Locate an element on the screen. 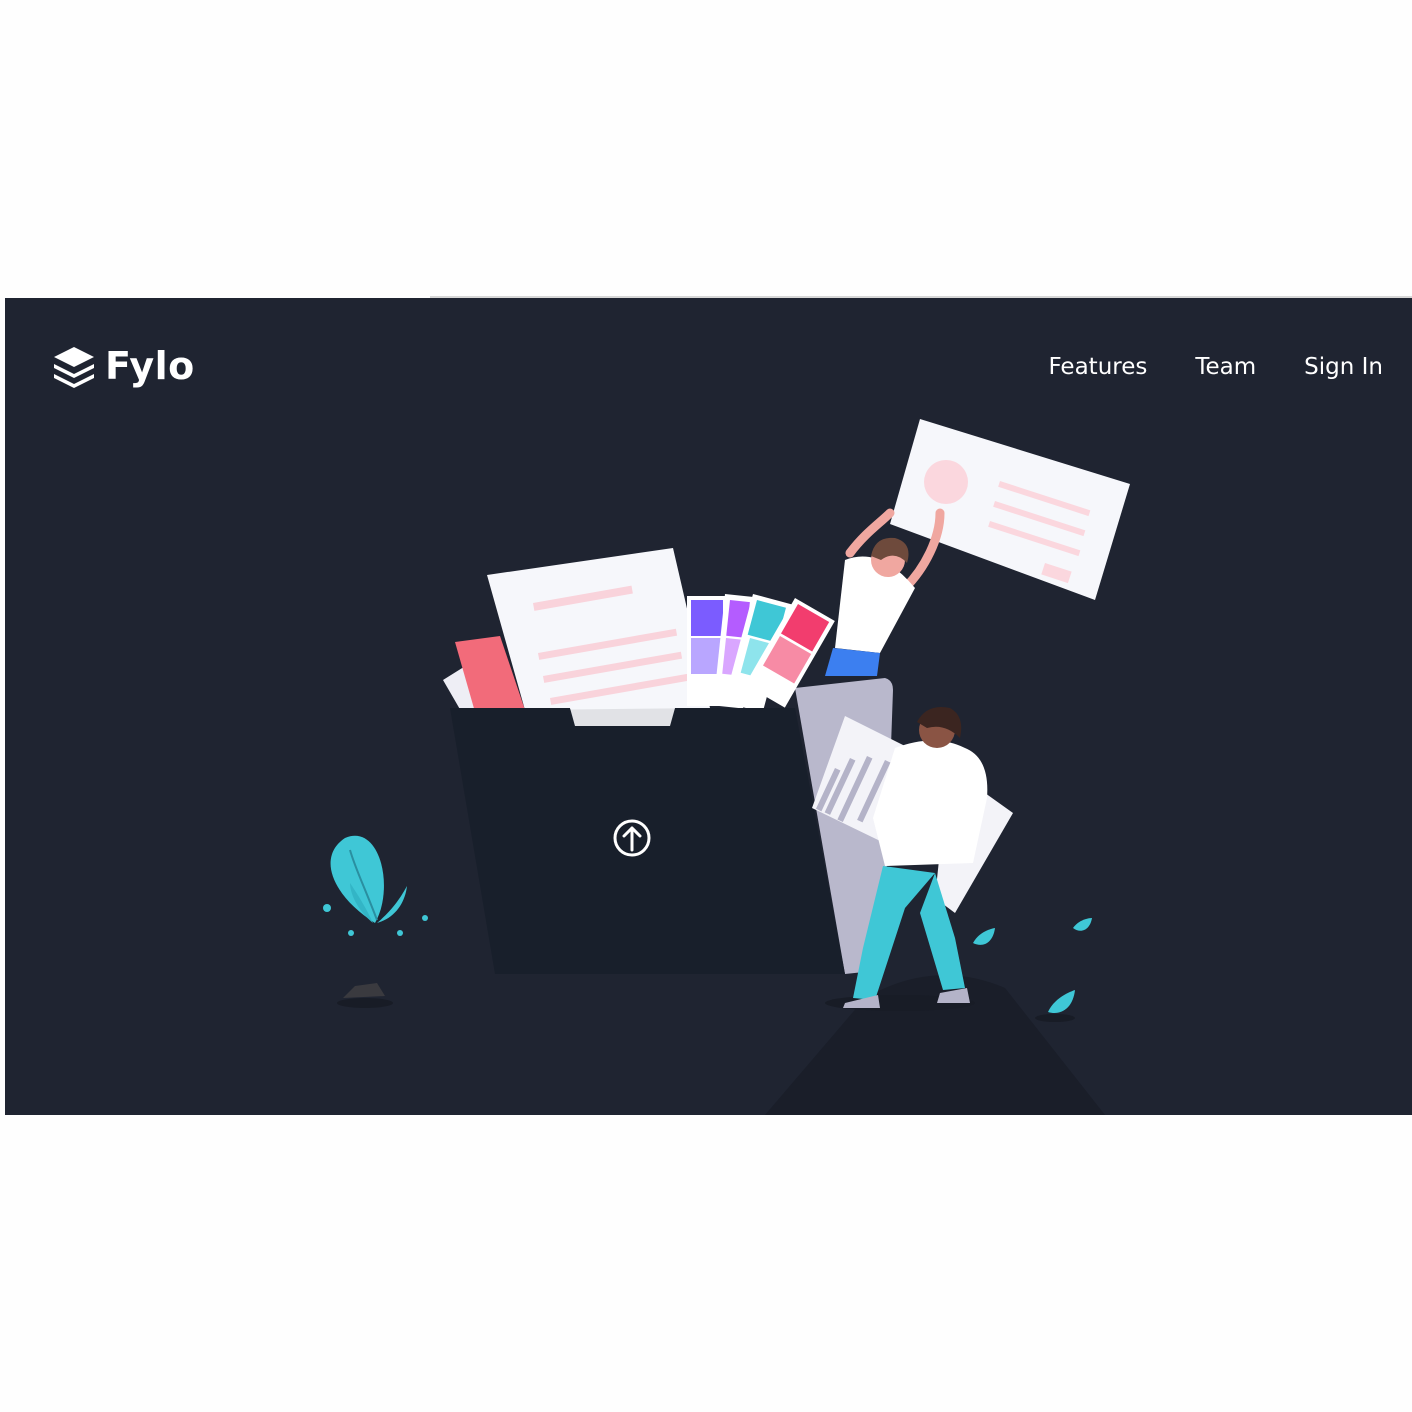  person-top is located at coordinates (977, 547).